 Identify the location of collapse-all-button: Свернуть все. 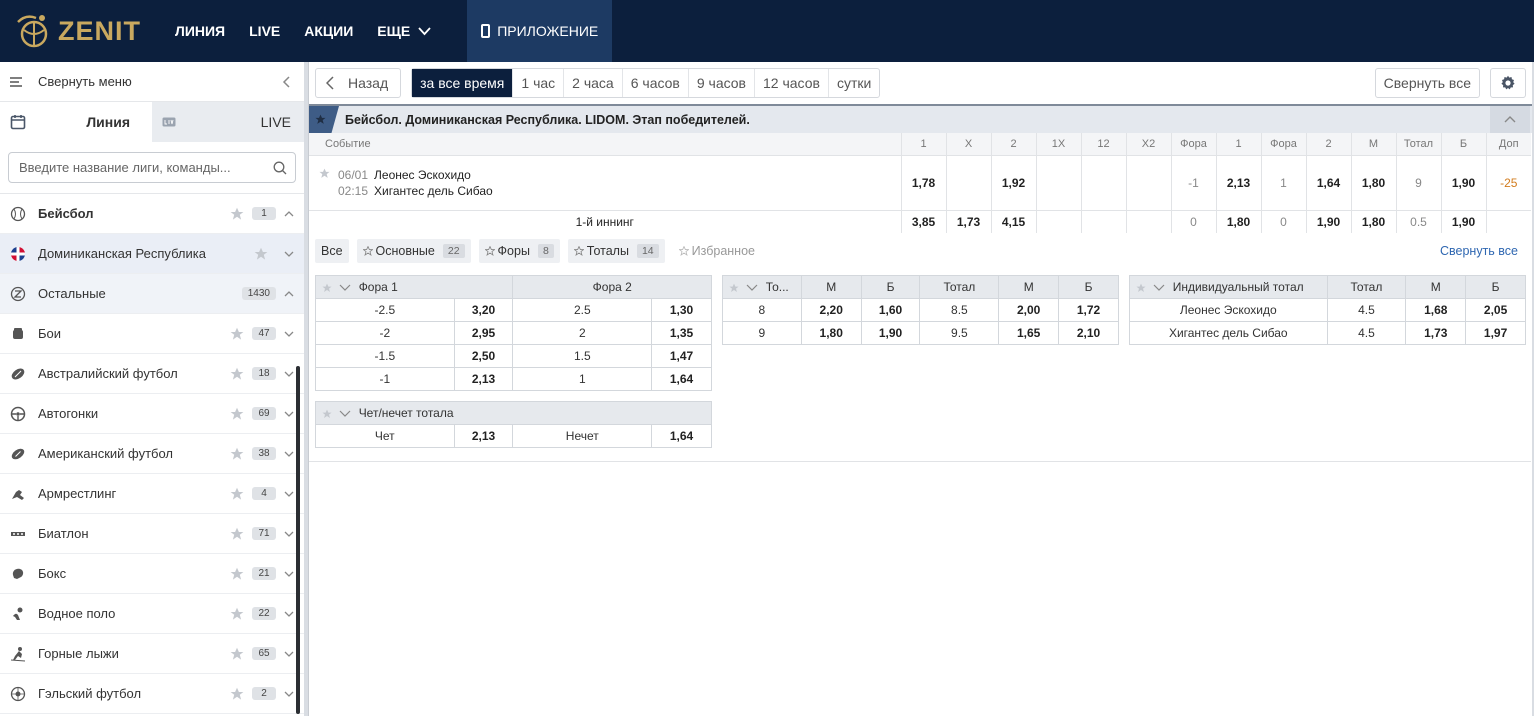
(1427, 83).